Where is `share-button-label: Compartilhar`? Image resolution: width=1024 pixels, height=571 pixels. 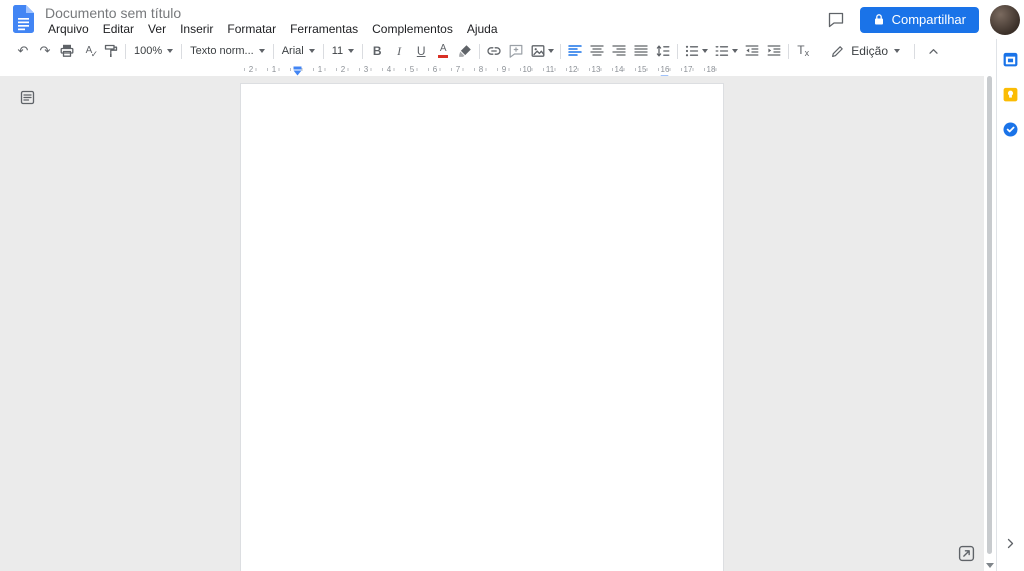 share-button-label: Compartilhar is located at coordinates (928, 19).